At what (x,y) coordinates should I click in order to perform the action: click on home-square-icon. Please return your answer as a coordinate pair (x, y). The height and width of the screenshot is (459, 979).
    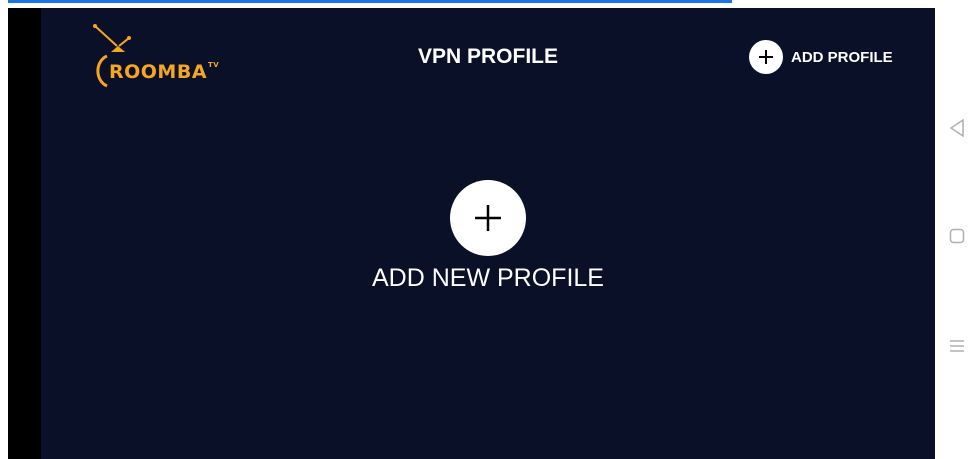
    Looking at the image, I should click on (957, 236).